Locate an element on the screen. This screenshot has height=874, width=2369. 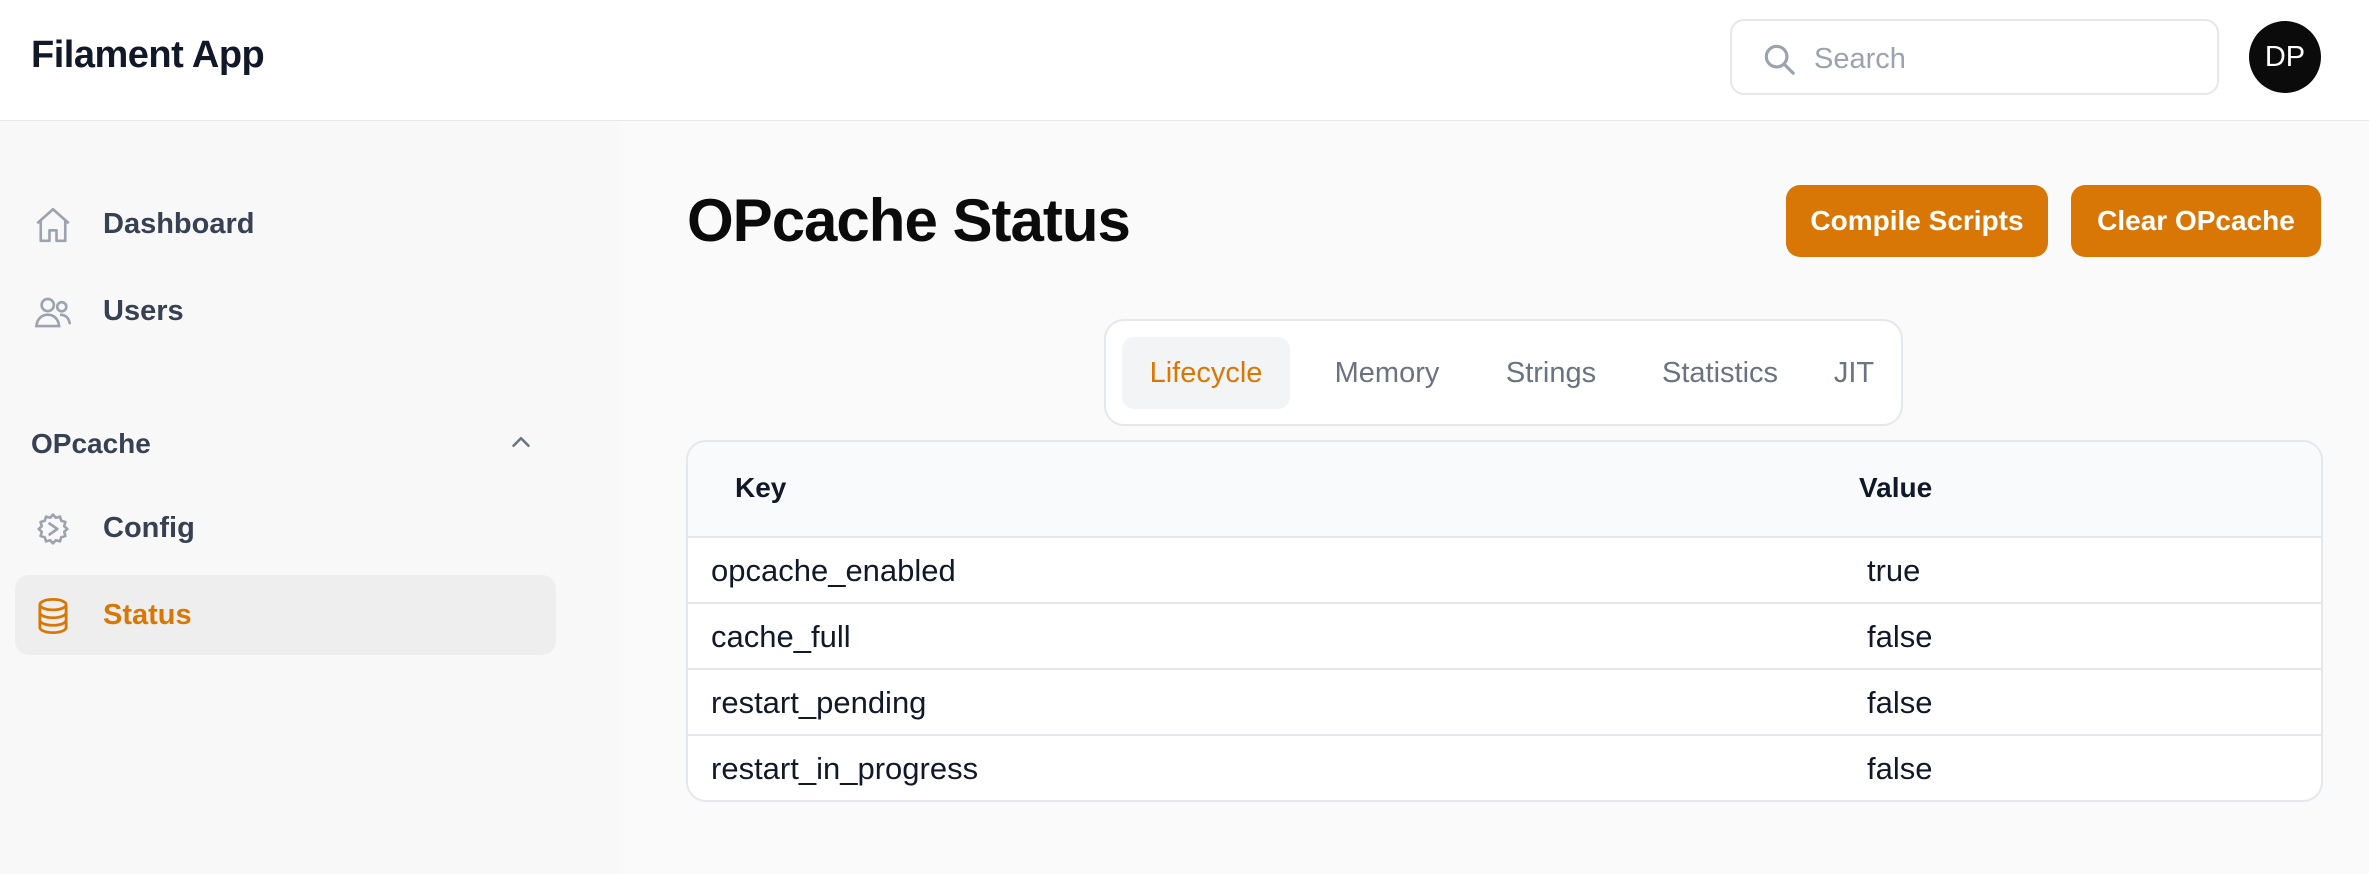
column-header-value: Value is located at coordinates (1895, 488).